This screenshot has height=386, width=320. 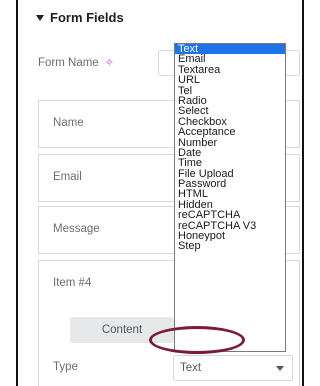 What do you see at coordinates (230, 236) in the screenshot?
I see `dropdown-option-honeypot: Honeypot` at bounding box center [230, 236].